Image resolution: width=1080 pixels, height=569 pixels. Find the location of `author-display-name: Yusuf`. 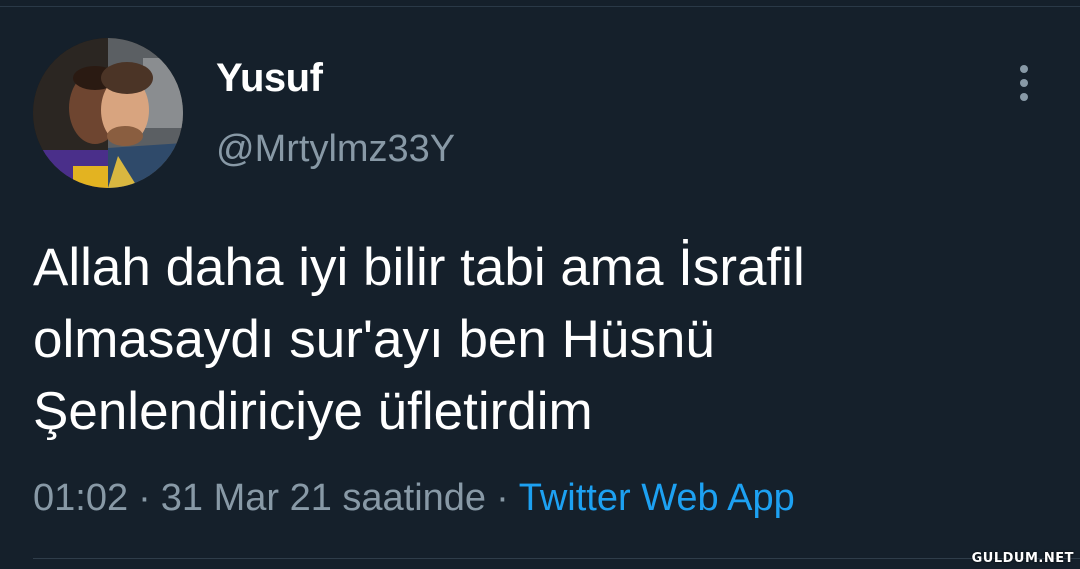

author-display-name: Yusuf is located at coordinates (269, 78).